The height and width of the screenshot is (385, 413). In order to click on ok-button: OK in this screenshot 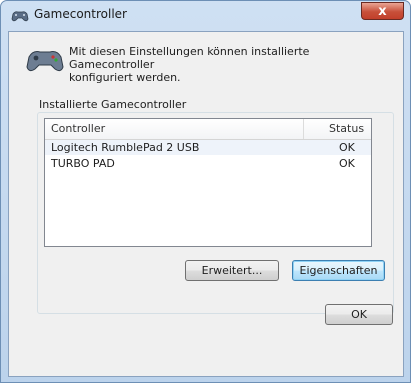, I will do `click(359, 314)`.